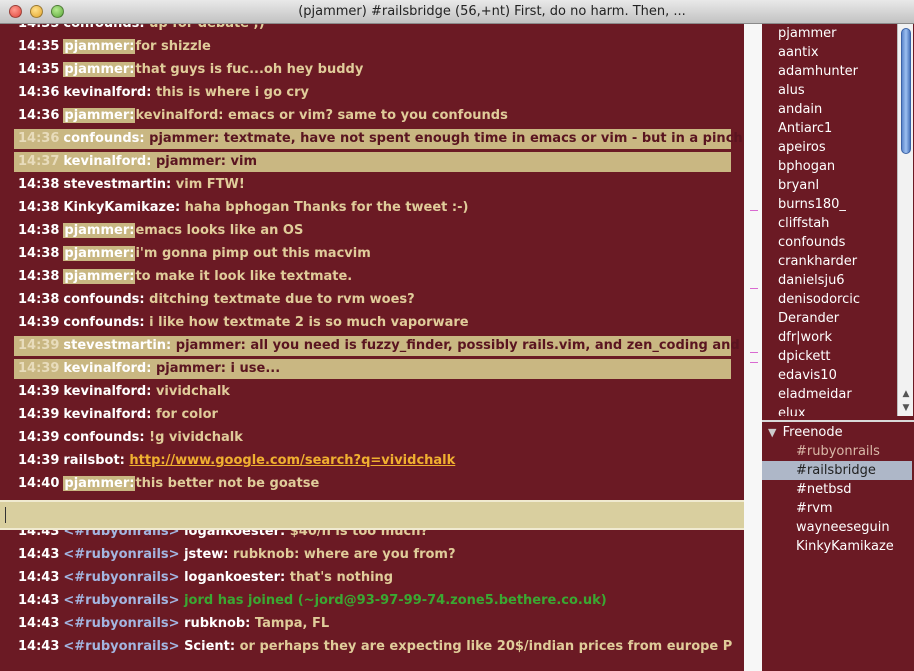  I want to click on nick: KinkyKamikaze:, so click(121, 207).